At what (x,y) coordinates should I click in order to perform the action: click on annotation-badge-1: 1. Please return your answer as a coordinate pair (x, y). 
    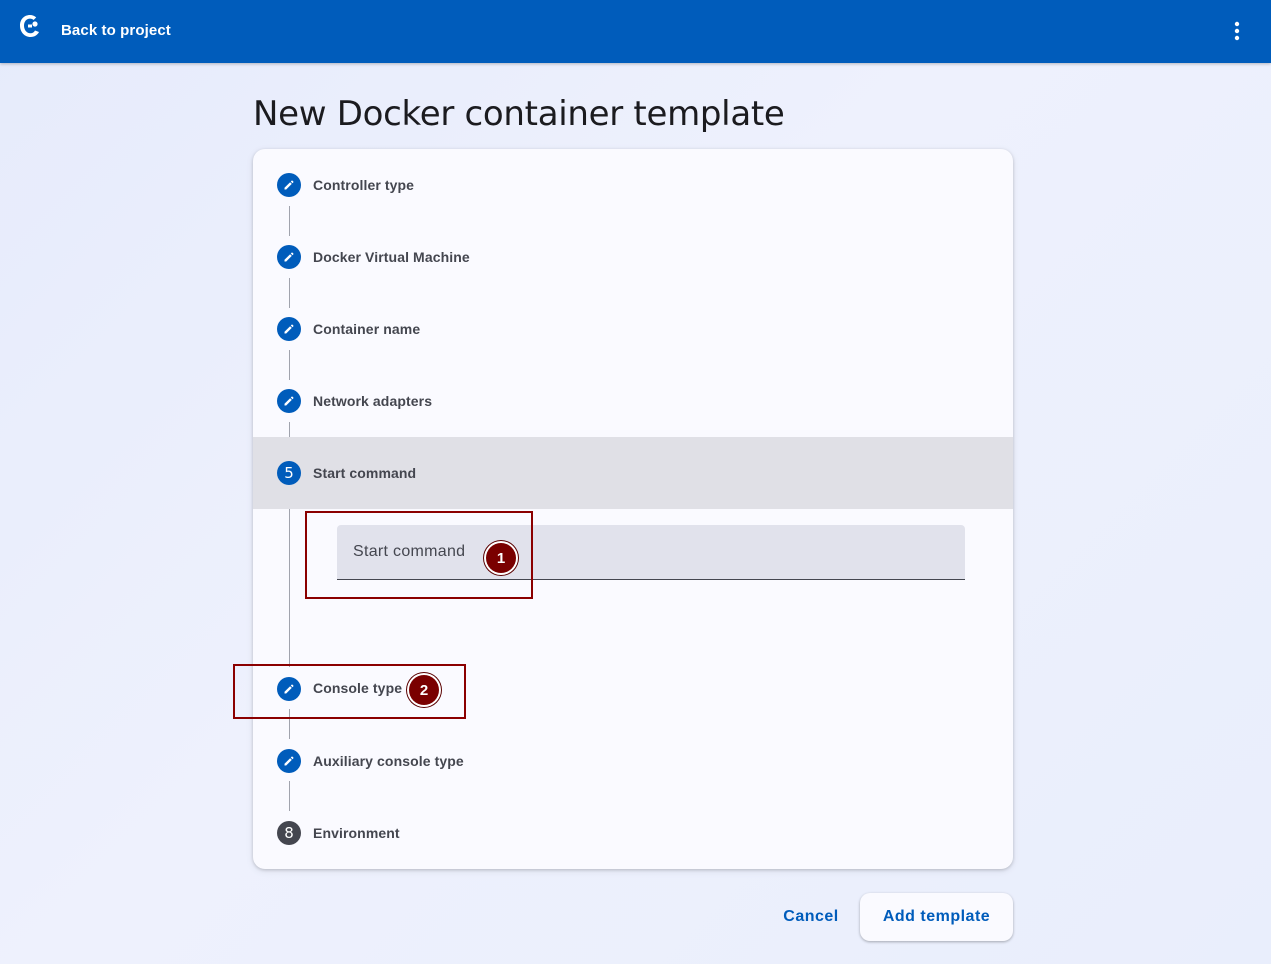
    Looking at the image, I should click on (501, 558).